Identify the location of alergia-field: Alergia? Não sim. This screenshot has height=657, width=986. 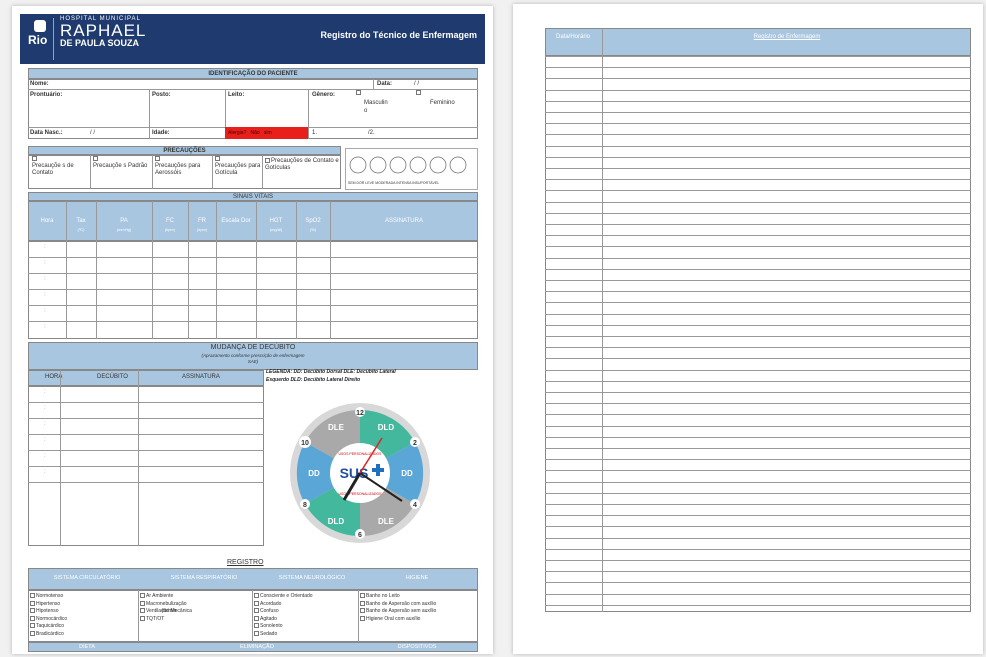
(266, 133).